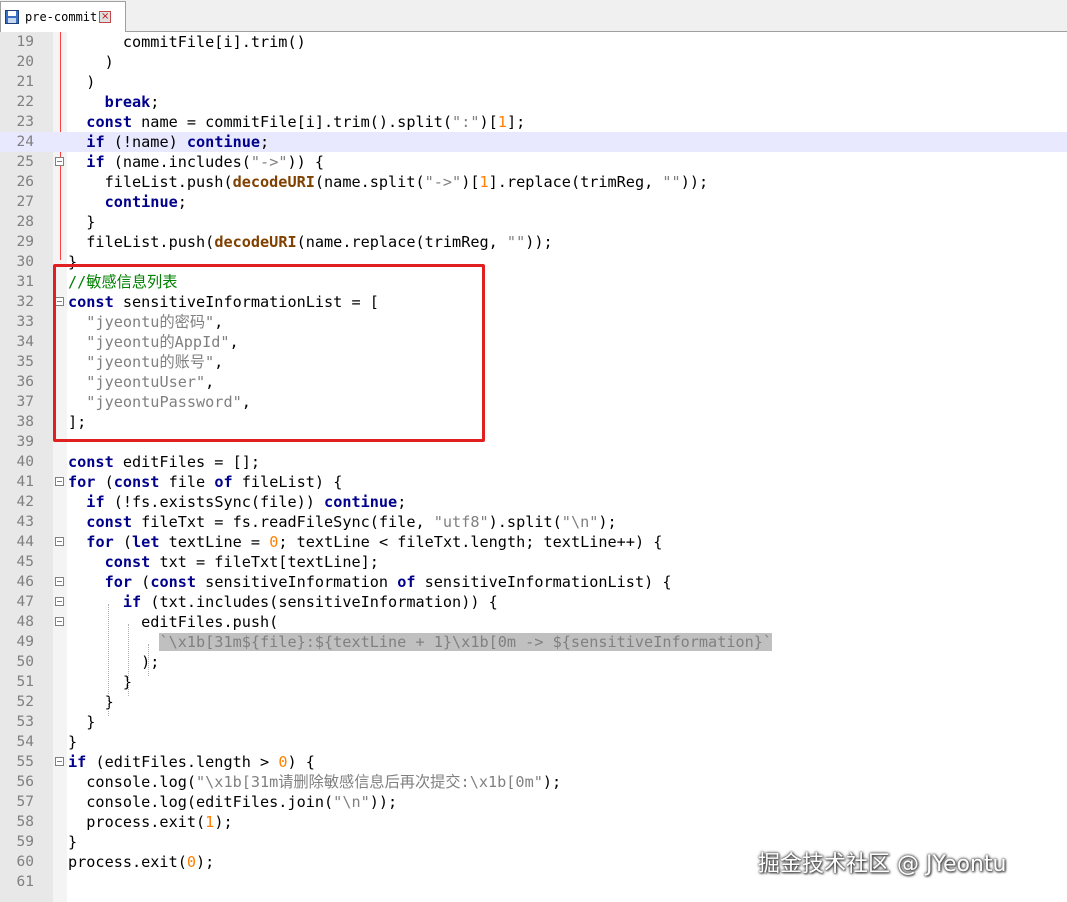 This screenshot has height=902, width=1067. Describe the element at coordinates (533, 62) in the screenshot. I see `code-line: 20 )` at that location.